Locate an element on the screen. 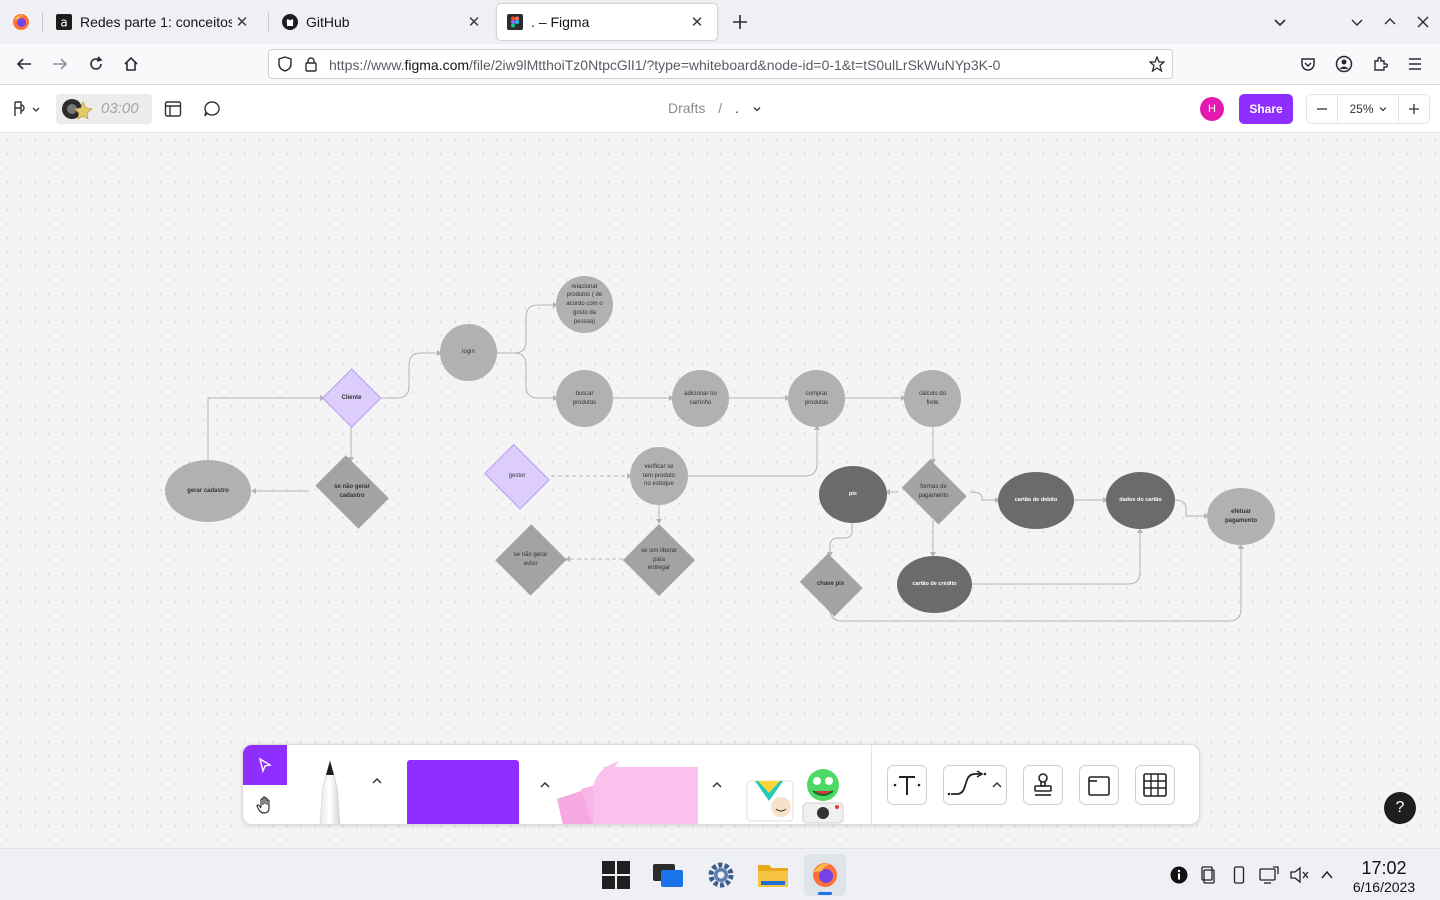 The height and width of the screenshot is (900, 1440). hamburger-menu-icon is located at coordinates (1415, 64).